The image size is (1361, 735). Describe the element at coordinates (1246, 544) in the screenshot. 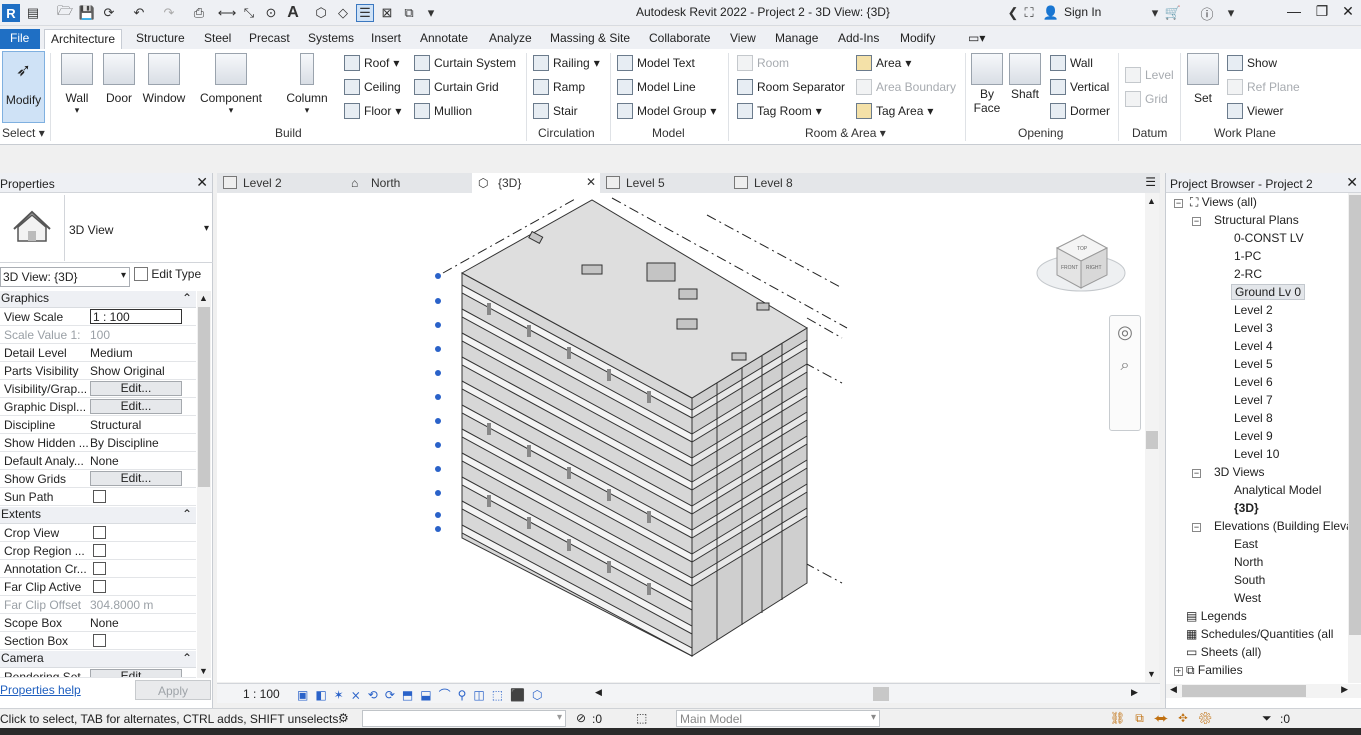

I see `tree-elevation-item: East` at that location.